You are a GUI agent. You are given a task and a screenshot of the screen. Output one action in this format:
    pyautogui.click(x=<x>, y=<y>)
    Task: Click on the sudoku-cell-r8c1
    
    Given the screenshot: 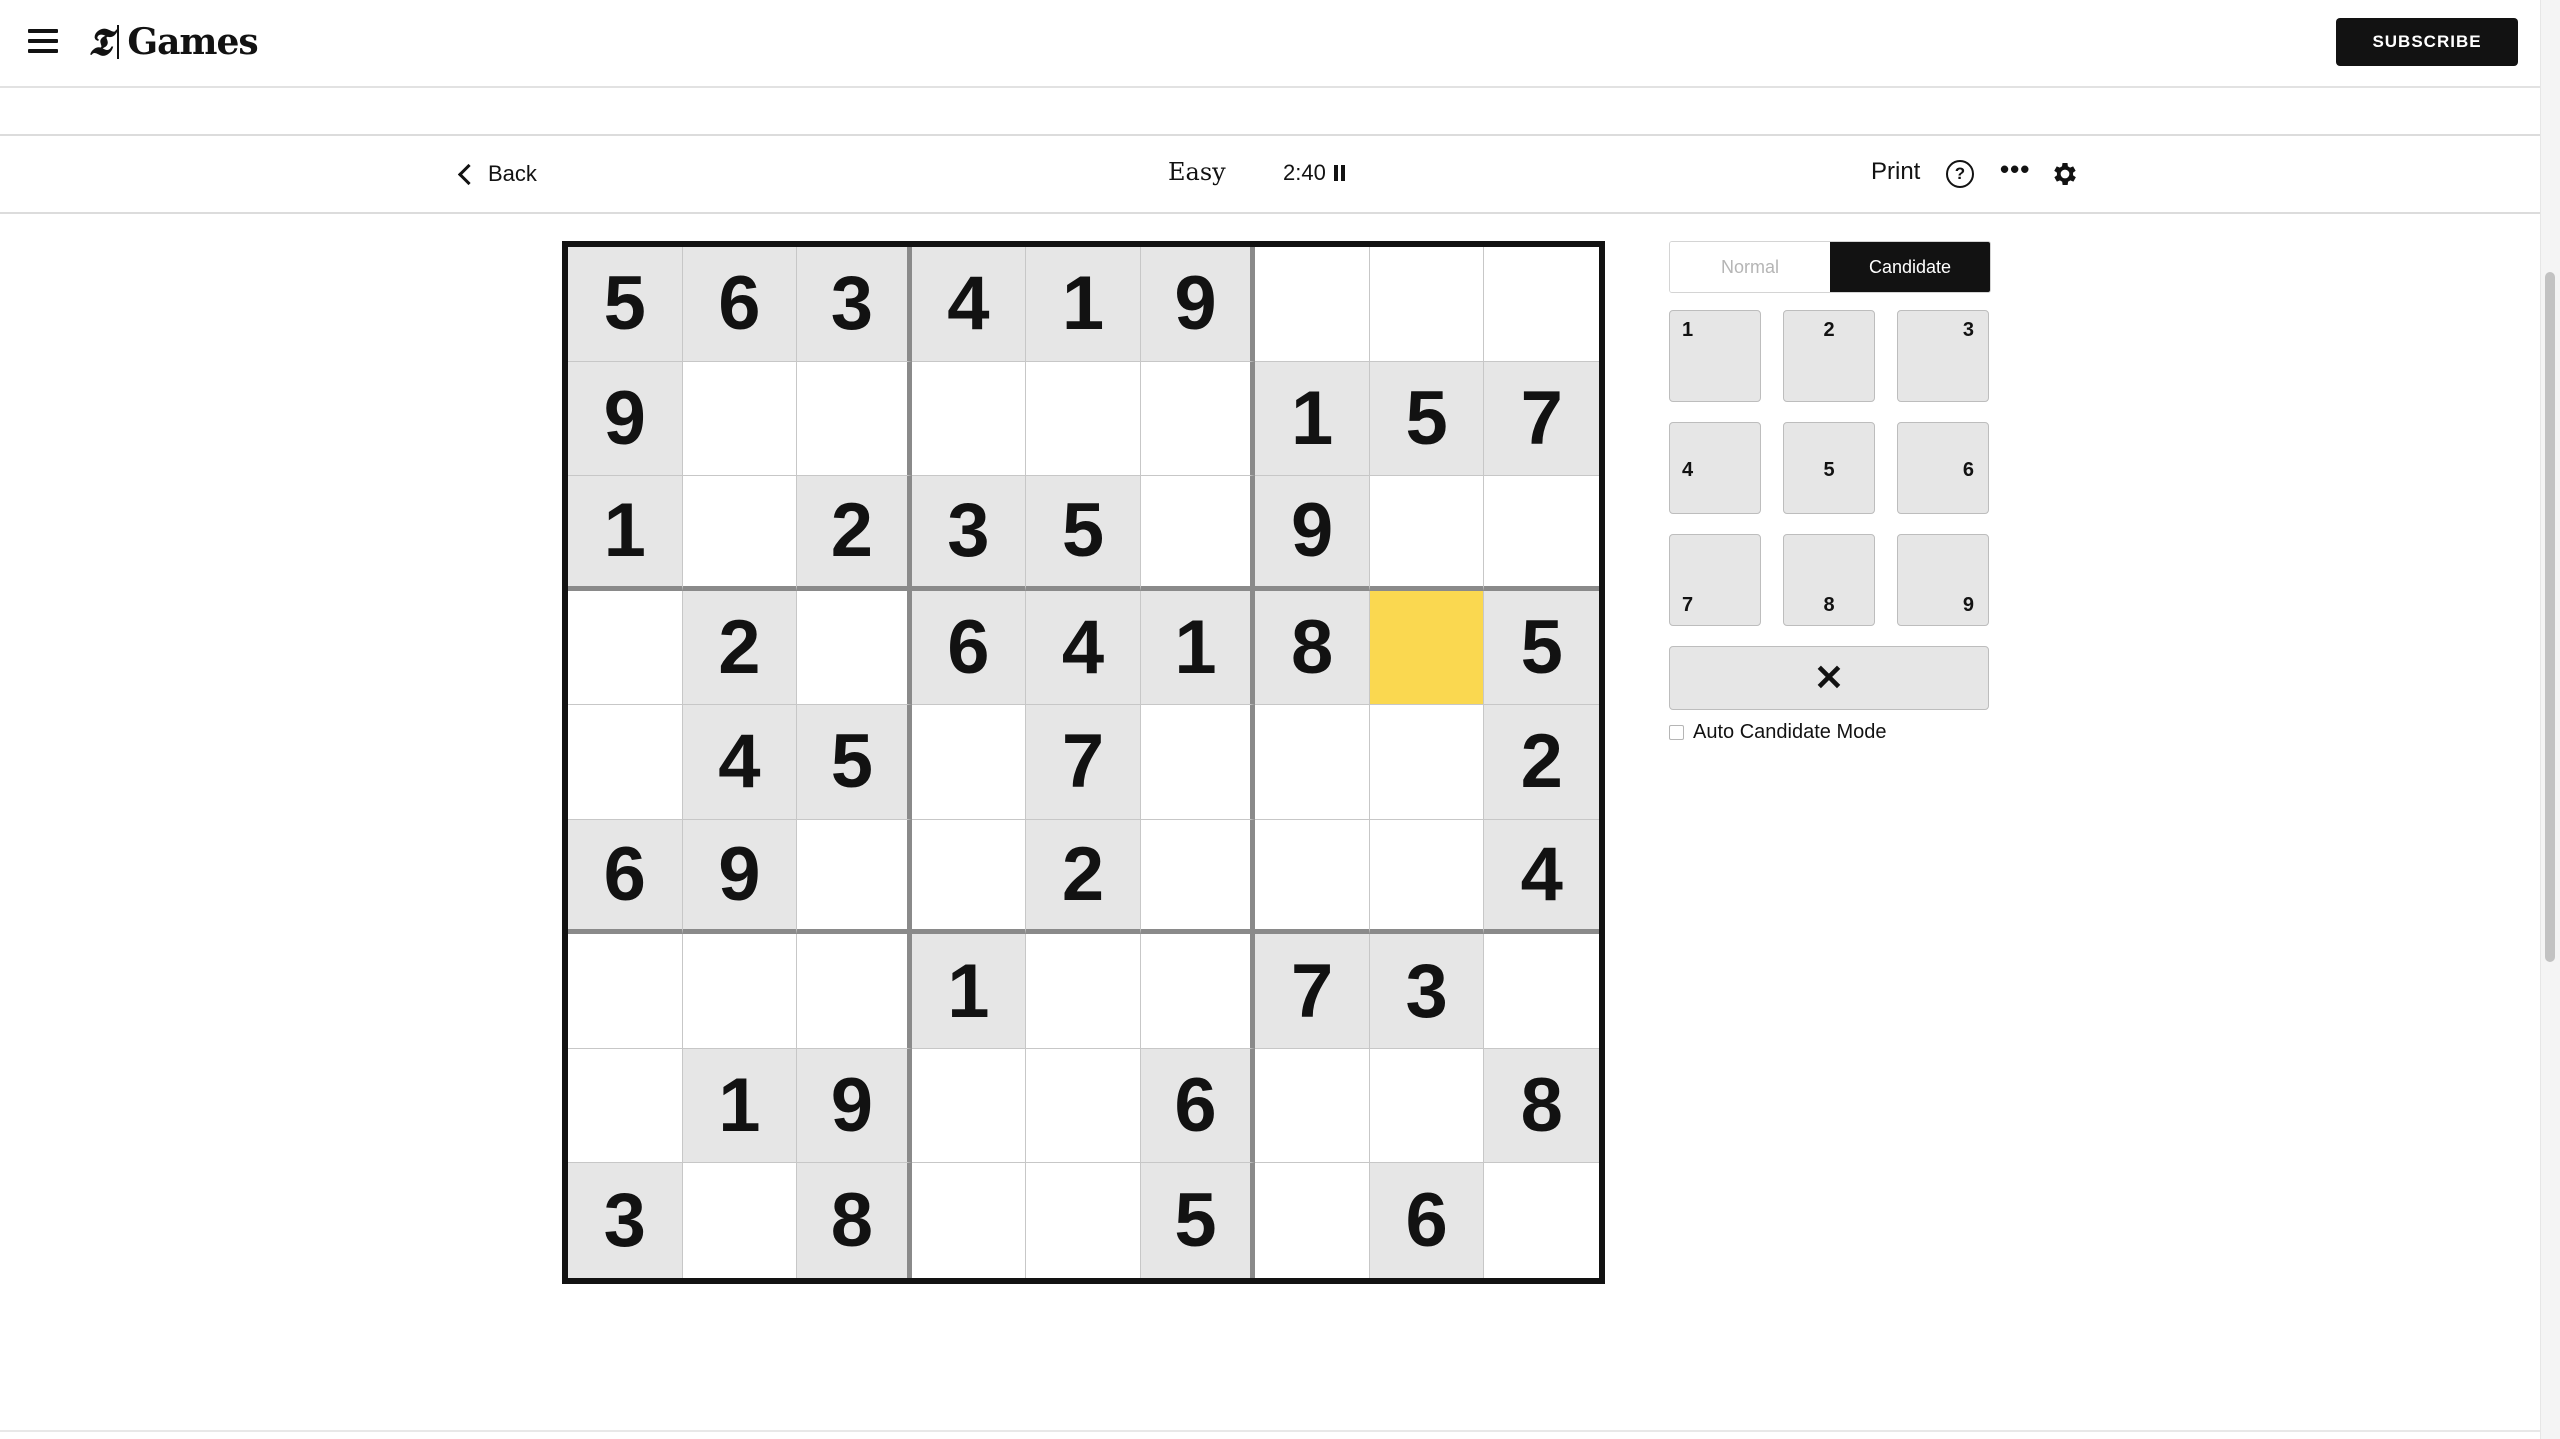 What is the action you would take?
    pyautogui.click(x=625, y=1106)
    